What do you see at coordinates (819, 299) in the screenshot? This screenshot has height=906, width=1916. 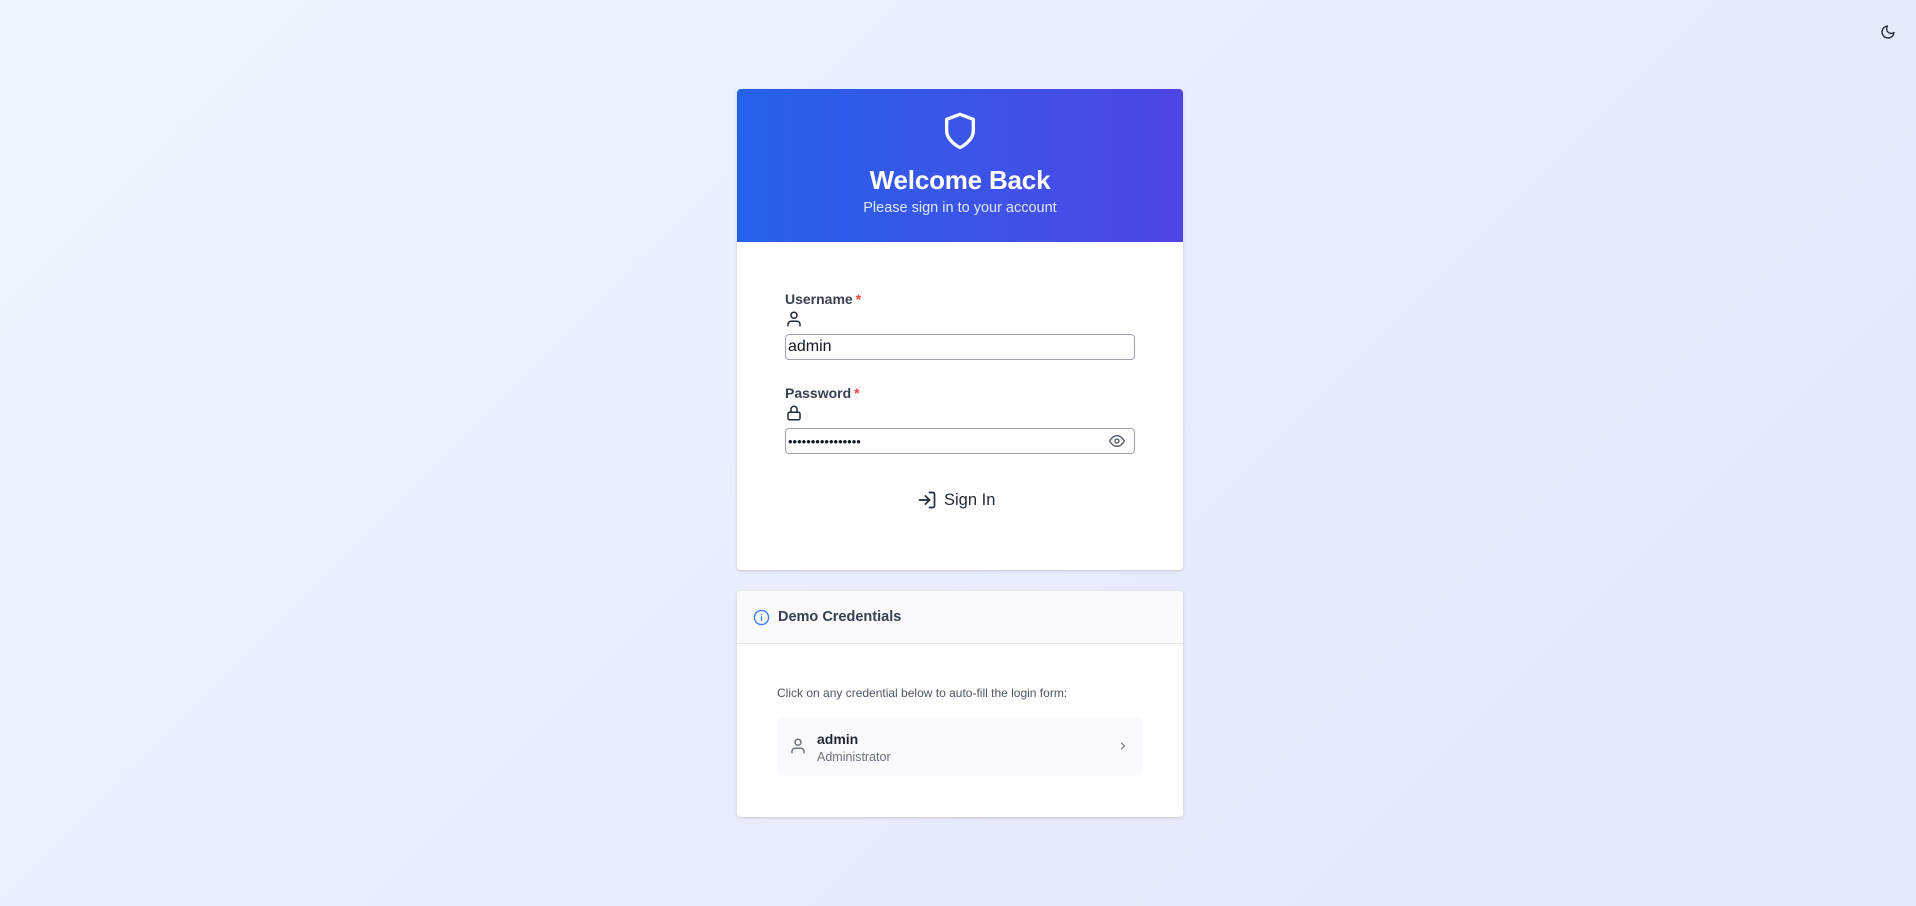 I see `username-label-text: Username` at bounding box center [819, 299].